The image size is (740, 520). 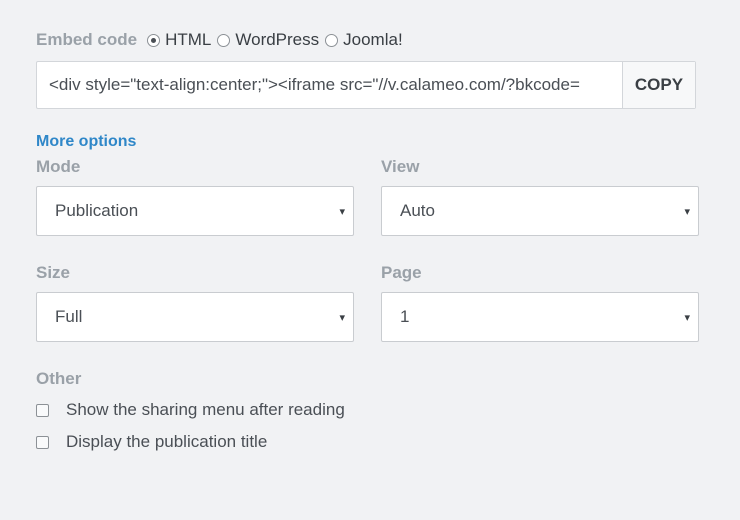 I want to click on radio-wordpress: WordPress, so click(x=268, y=40).